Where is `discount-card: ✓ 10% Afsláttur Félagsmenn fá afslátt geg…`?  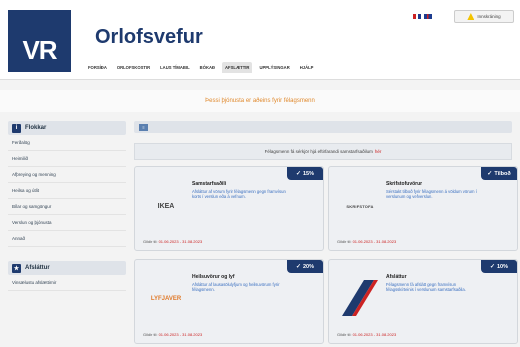 discount-card: ✓ 10% Afsláttur Félagsmenn fá afslátt geg… is located at coordinates (423, 301).